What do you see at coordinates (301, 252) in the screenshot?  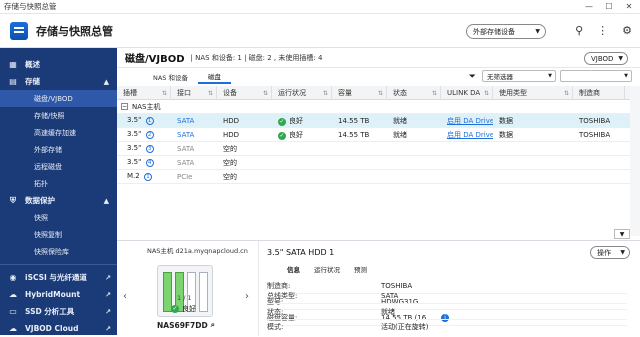 I see `disk-title: 3.5" SATA HDD 1` at bounding box center [301, 252].